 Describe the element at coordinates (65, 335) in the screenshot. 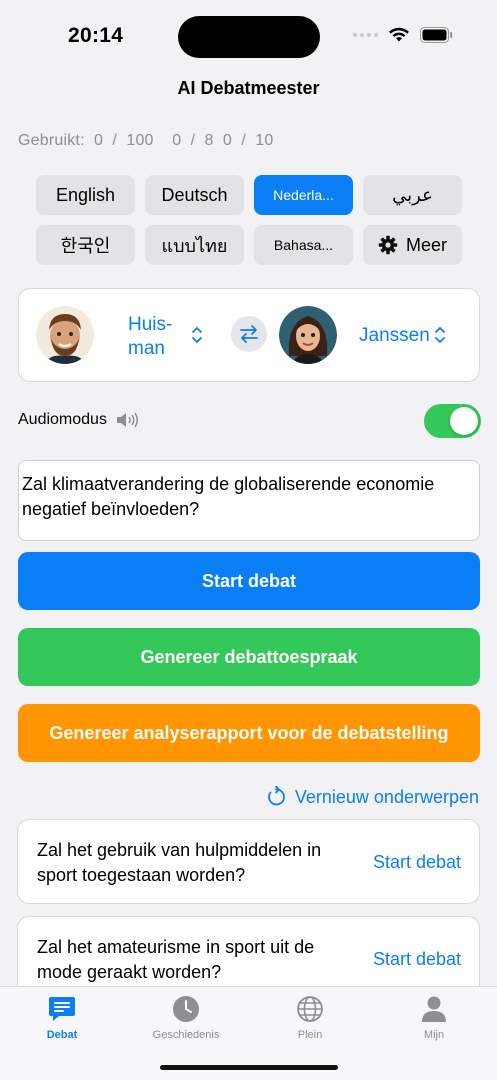

I see `debater-left-avatar` at that location.